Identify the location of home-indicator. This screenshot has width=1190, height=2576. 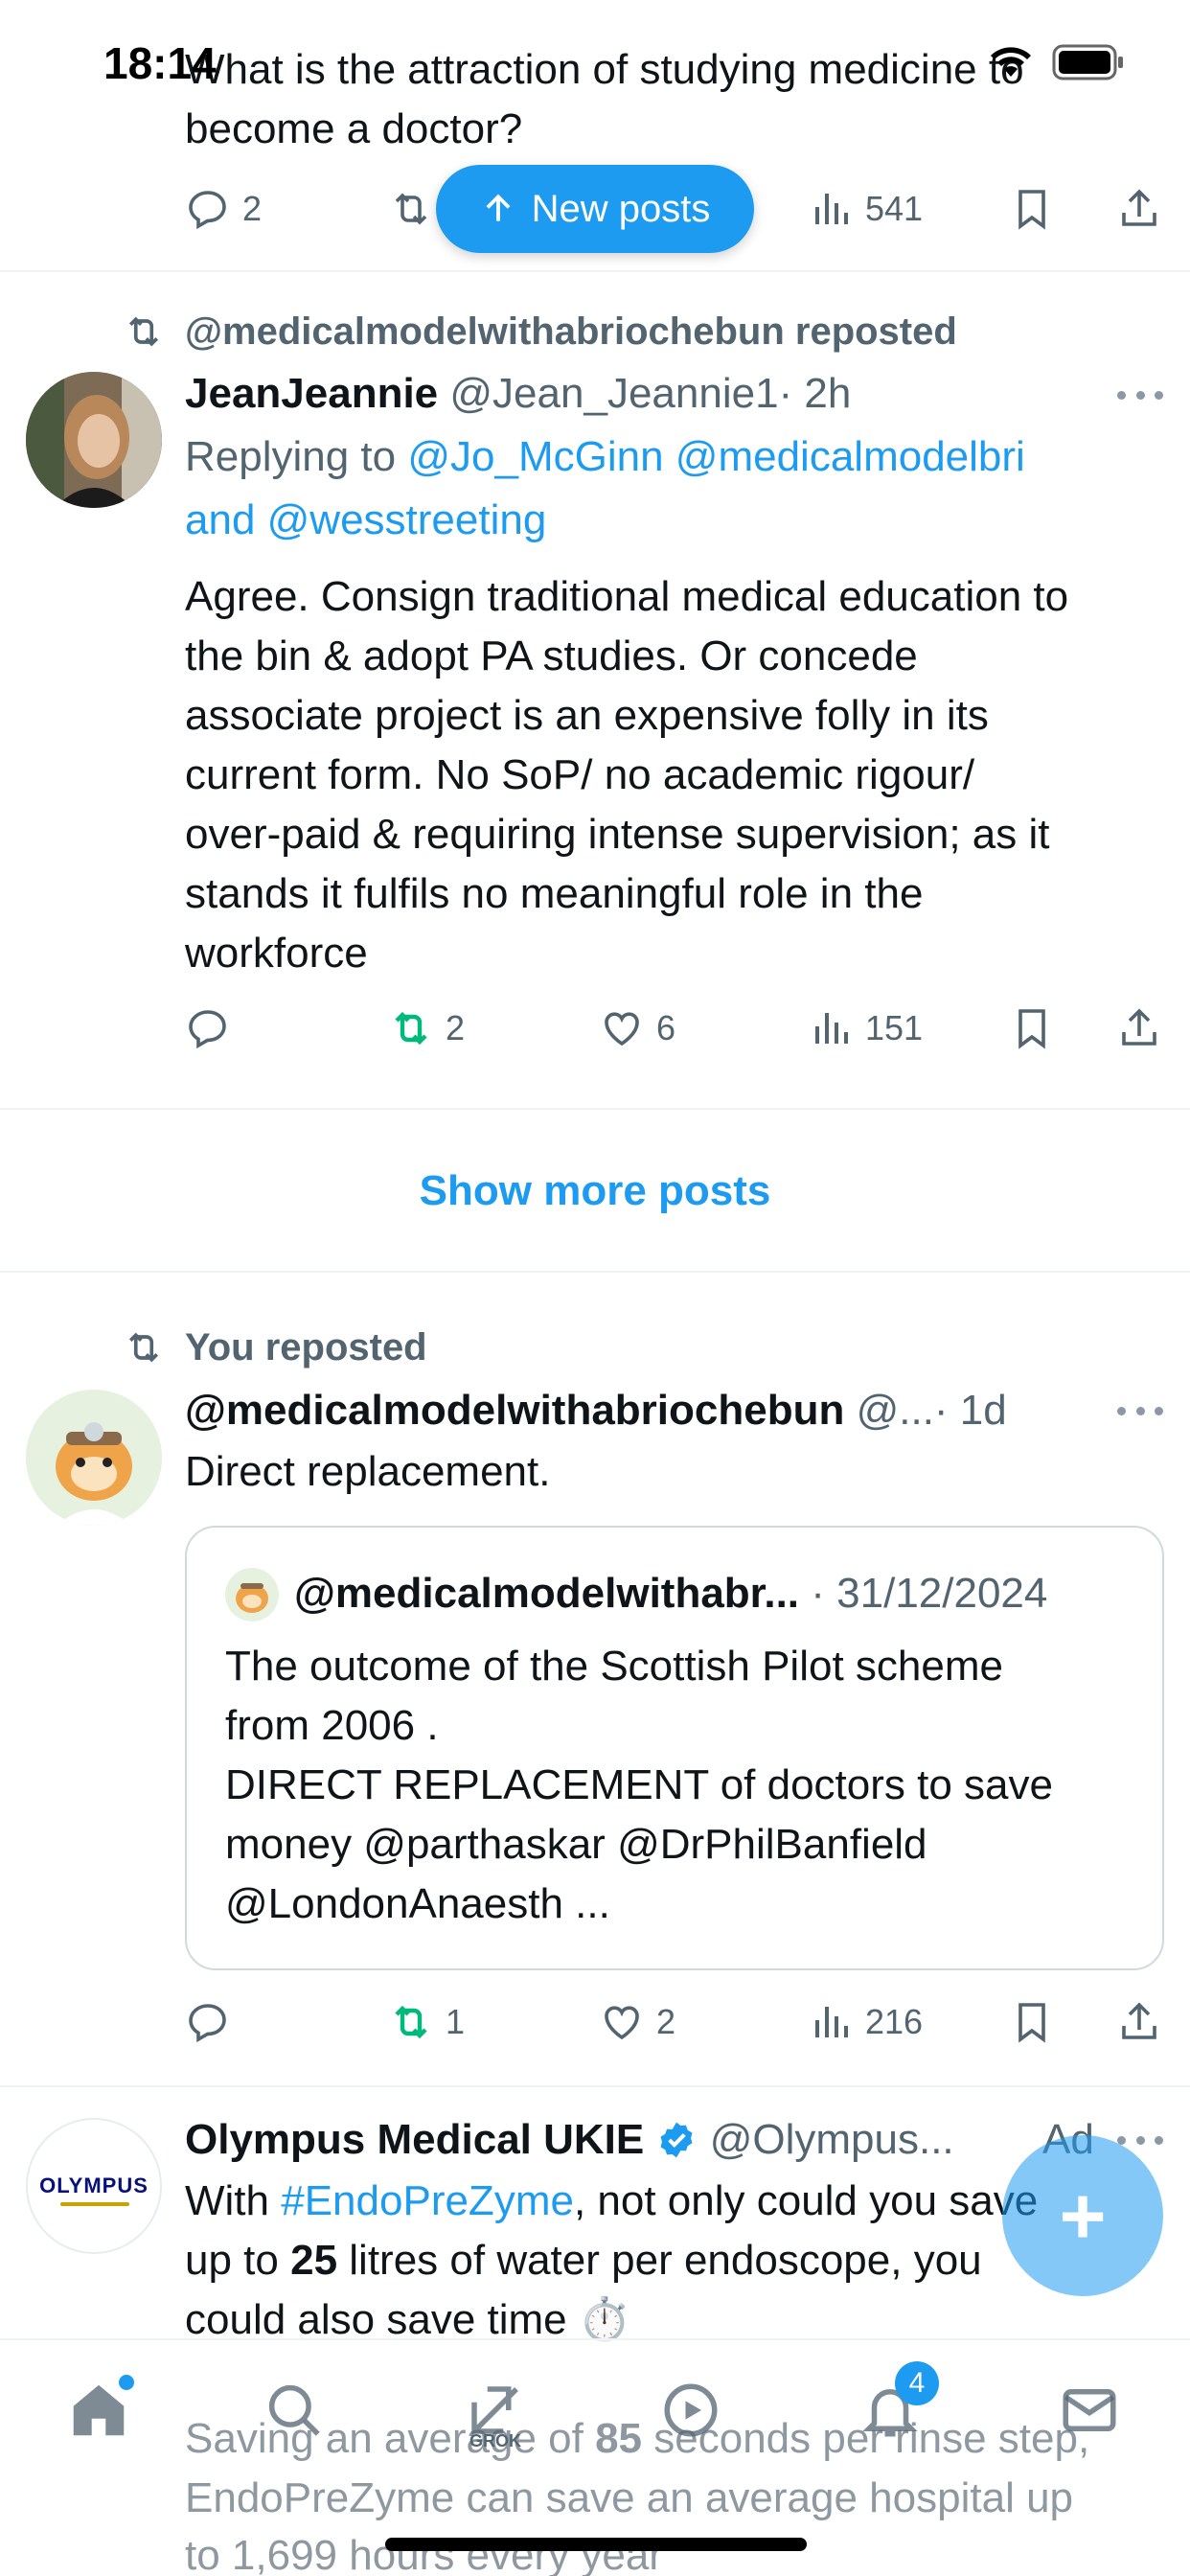
(596, 2544).